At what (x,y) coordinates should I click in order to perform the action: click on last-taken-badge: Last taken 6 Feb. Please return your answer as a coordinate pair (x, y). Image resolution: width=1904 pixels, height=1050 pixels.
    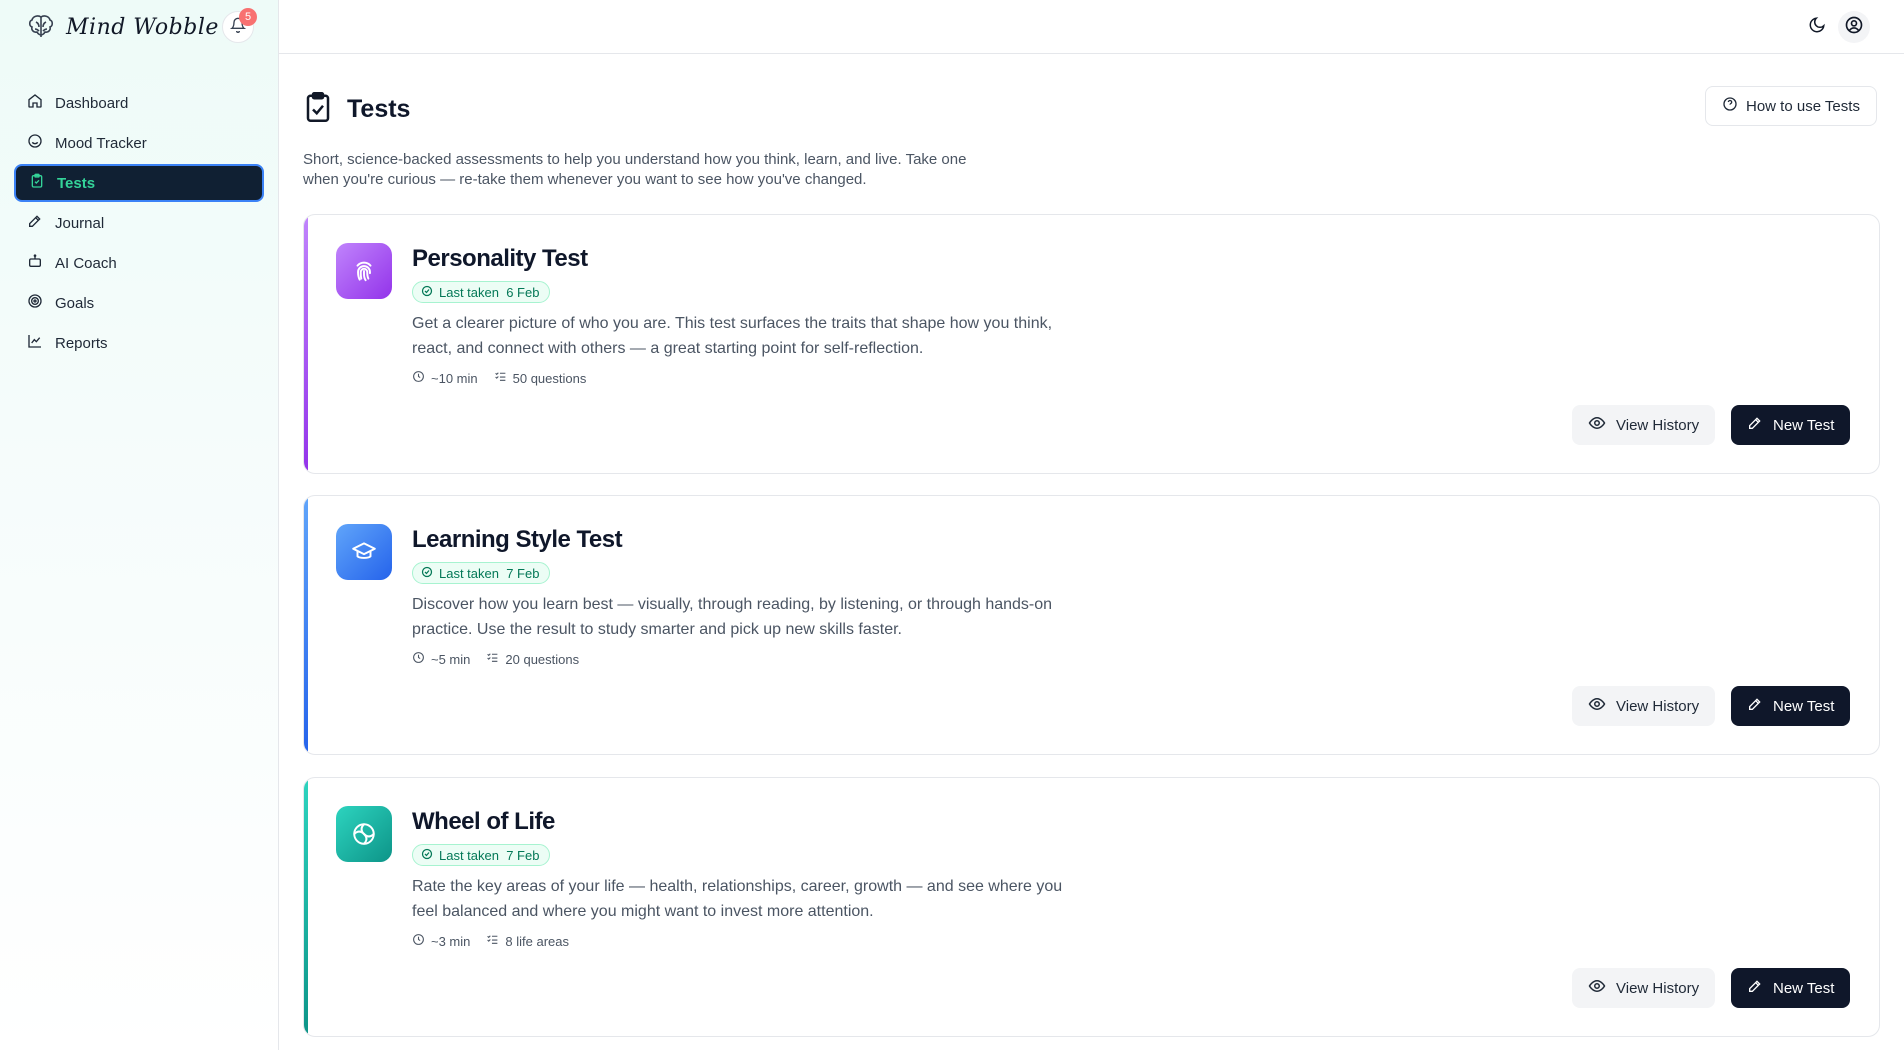
    Looking at the image, I should click on (481, 292).